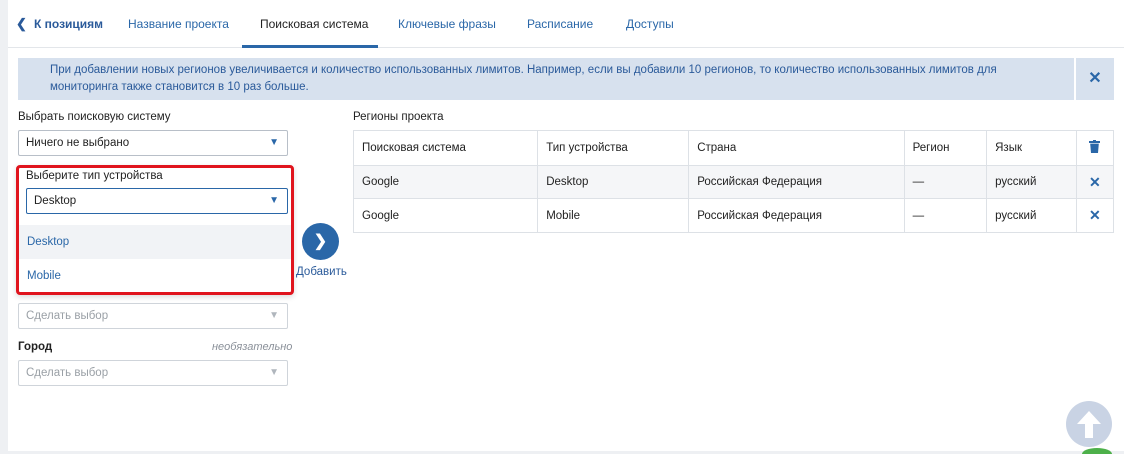 The image size is (1124, 454). Describe the element at coordinates (69, 24) in the screenshot. I see `back-label: К позициям` at that location.